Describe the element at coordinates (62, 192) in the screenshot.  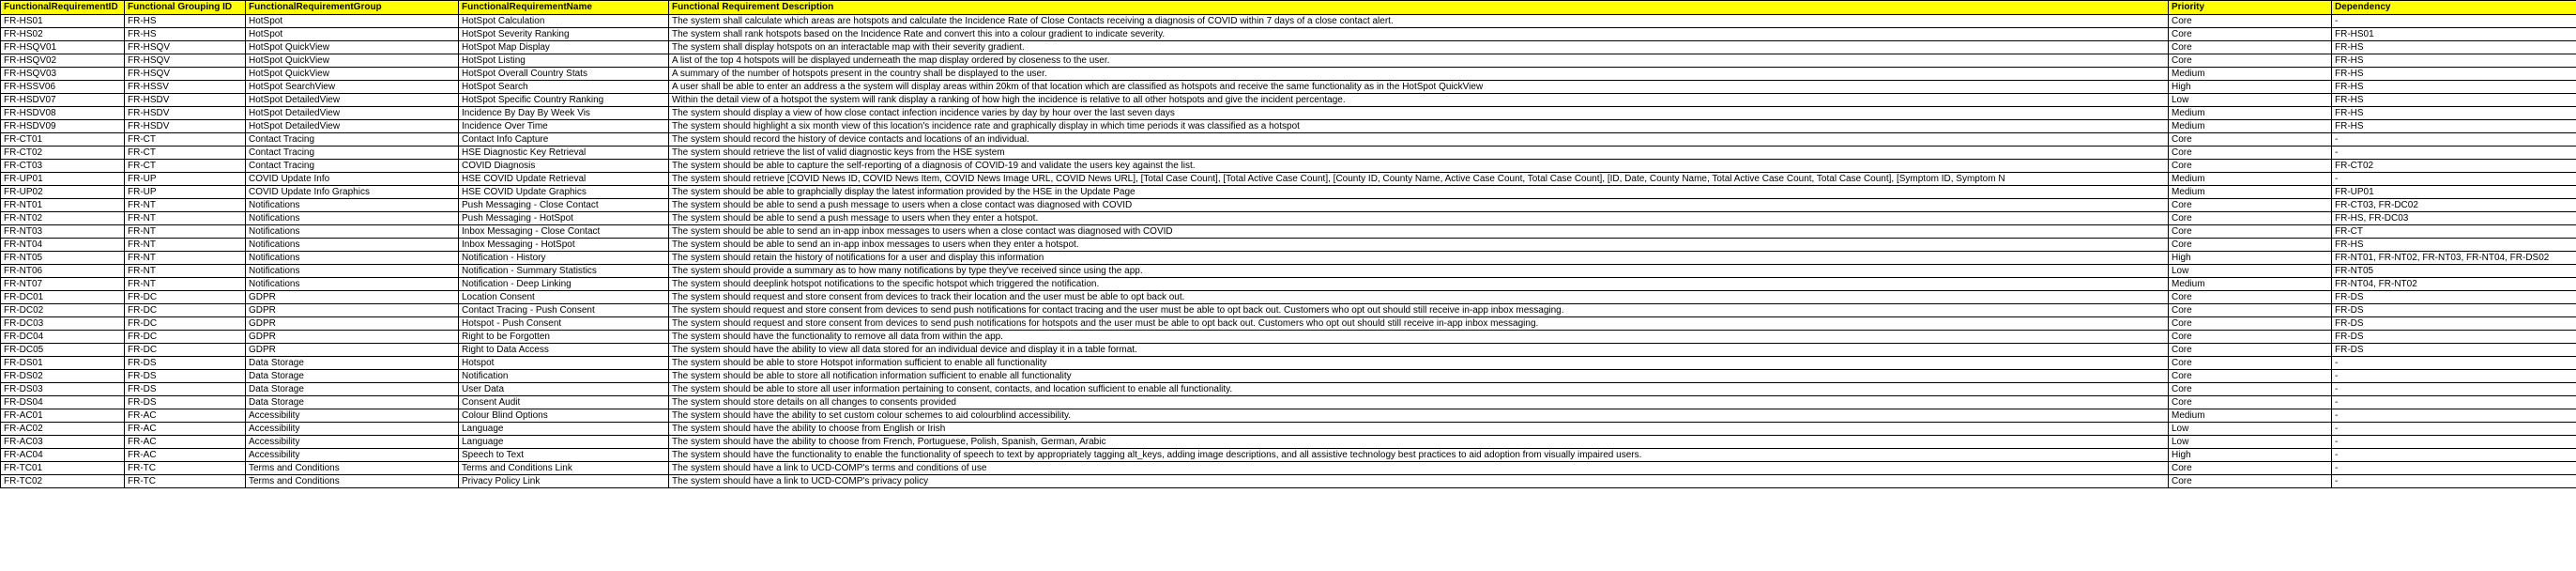
I see `requirement-id-cell: FR-UP02` at that location.